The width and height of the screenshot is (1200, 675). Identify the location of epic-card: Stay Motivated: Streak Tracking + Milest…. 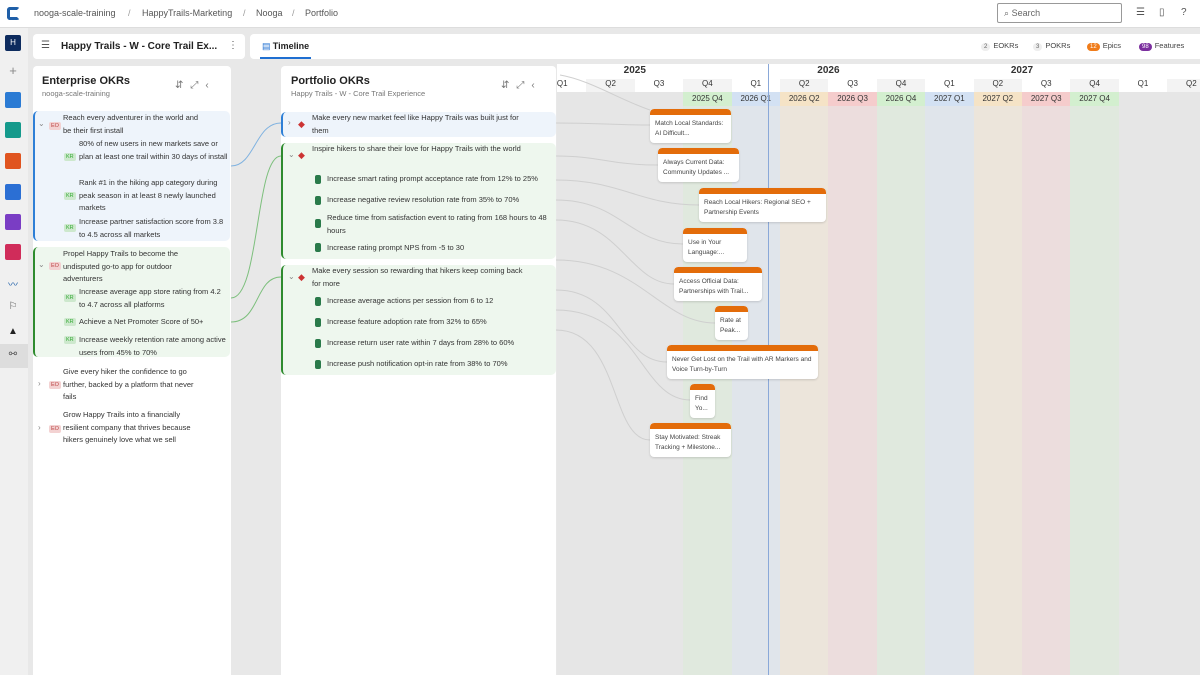
(690, 440).